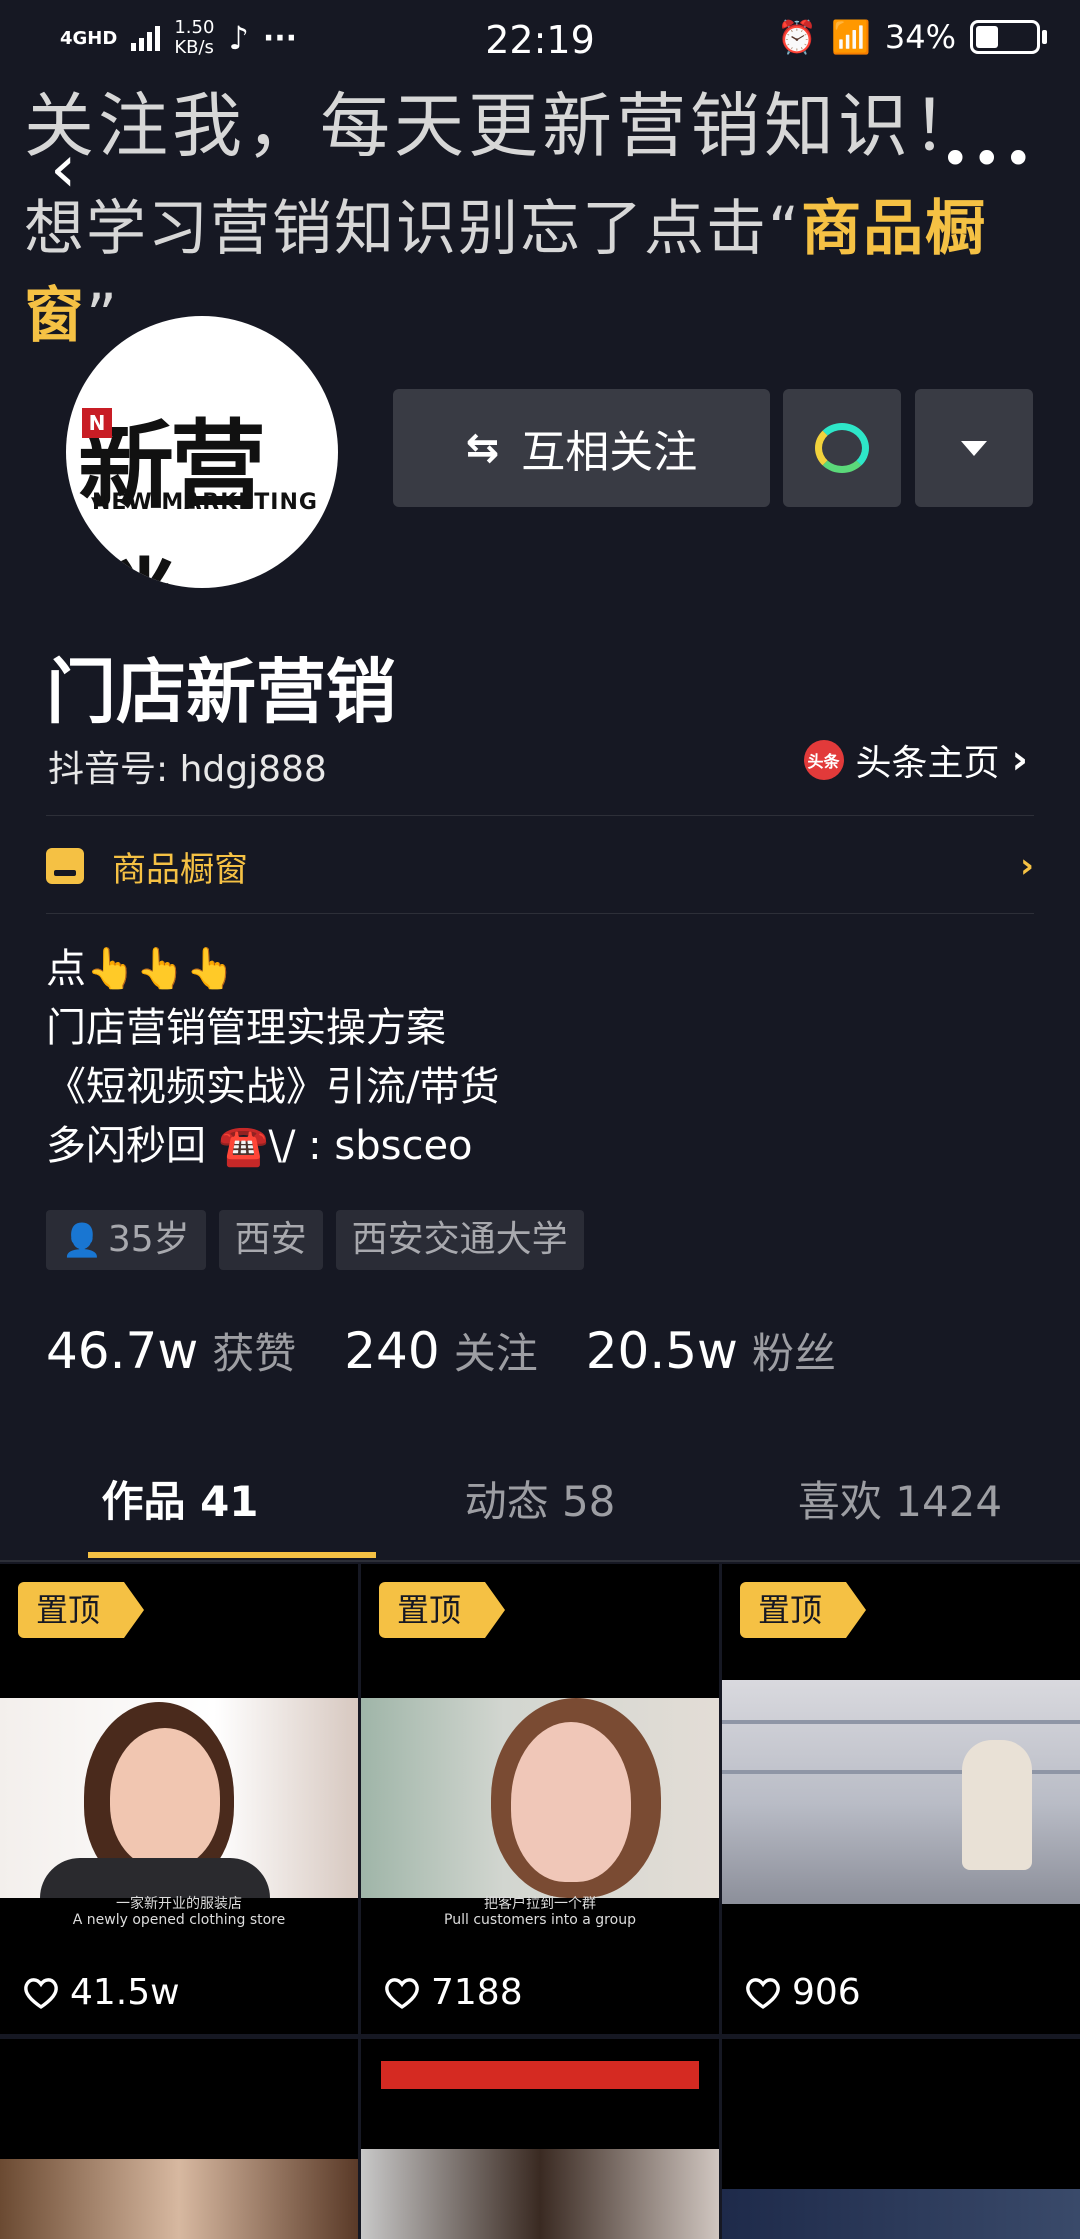  I want to click on dropdown-button, so click(974, 448).